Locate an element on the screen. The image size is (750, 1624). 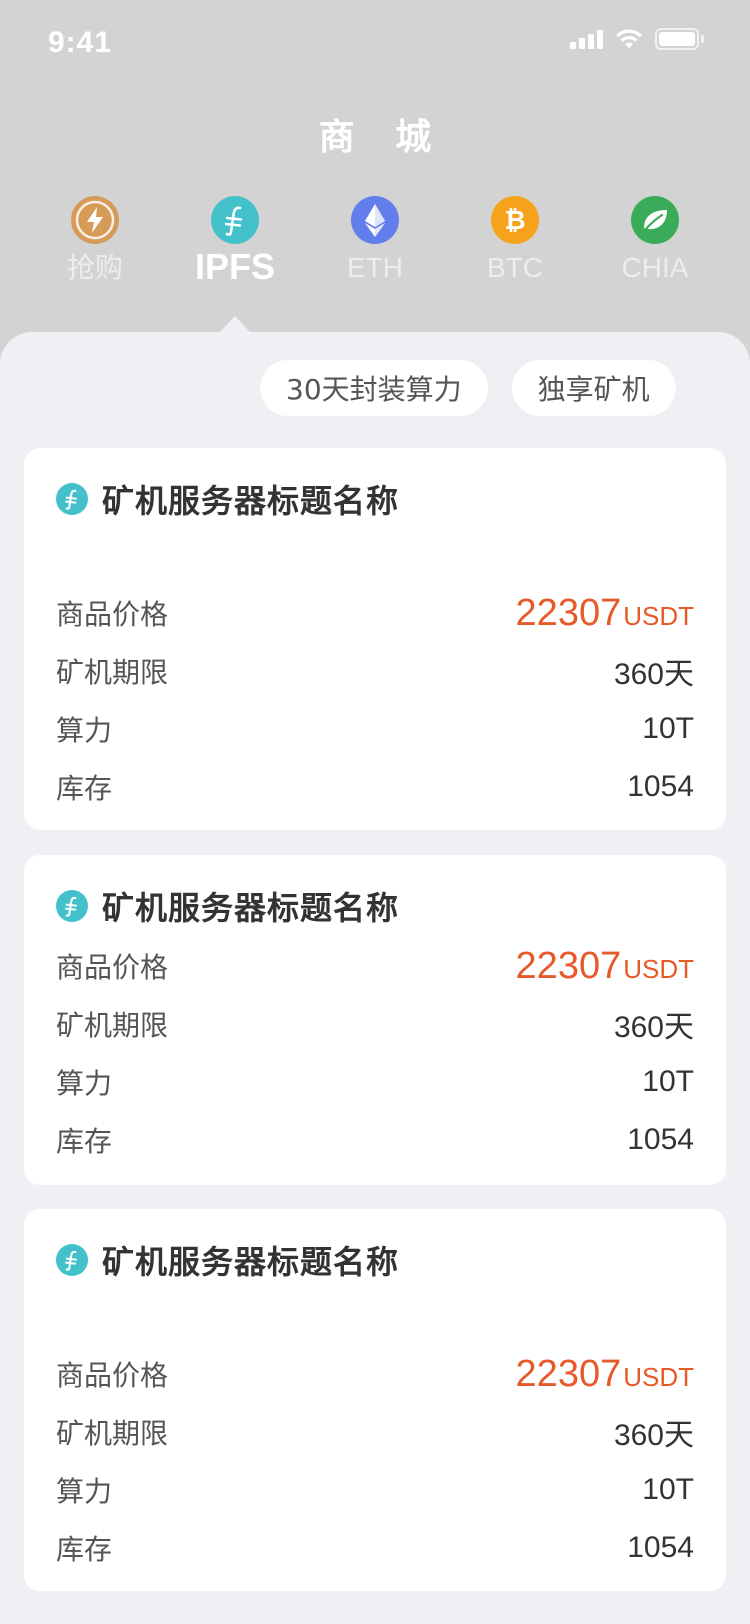
tab-flash-sale: 抢购 is located at coordinates (95, 243).